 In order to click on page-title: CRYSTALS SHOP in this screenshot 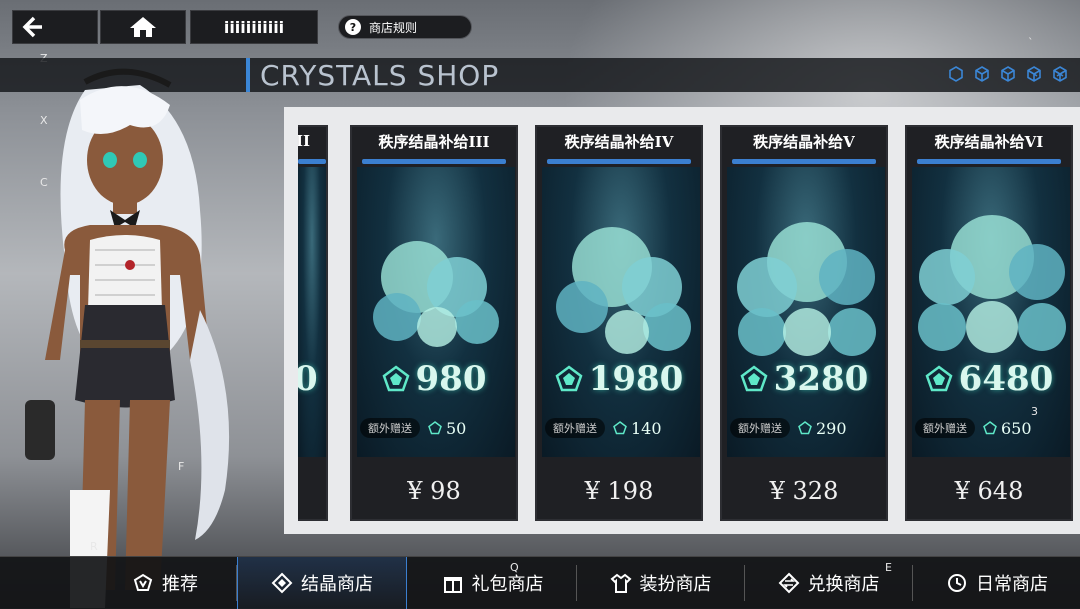, I will do `click(380, 75)`.